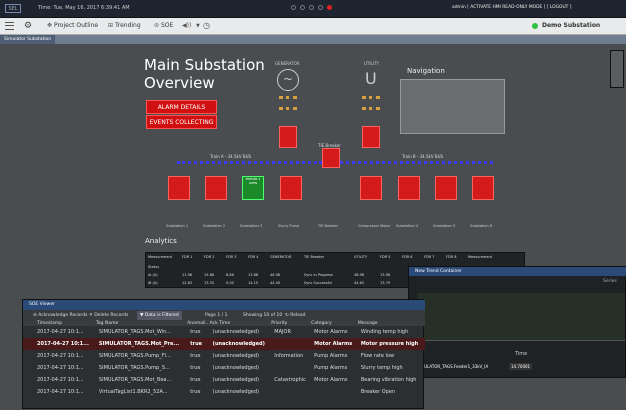  What do you see at coordinates (198, 26) in the screenshot?
I see `dropdown-icon: ▼` at bounding box center [198, 26].